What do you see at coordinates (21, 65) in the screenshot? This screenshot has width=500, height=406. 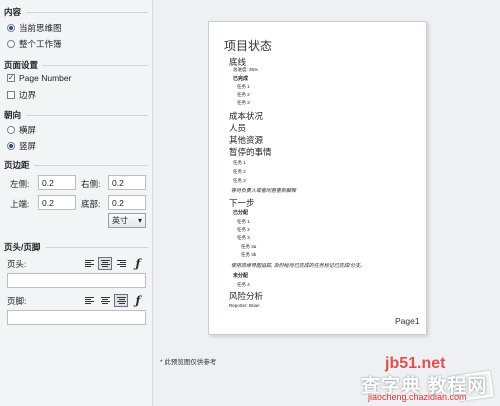 I see `page-setup-section-title: 页面设置` at bounding box center [21, 65].